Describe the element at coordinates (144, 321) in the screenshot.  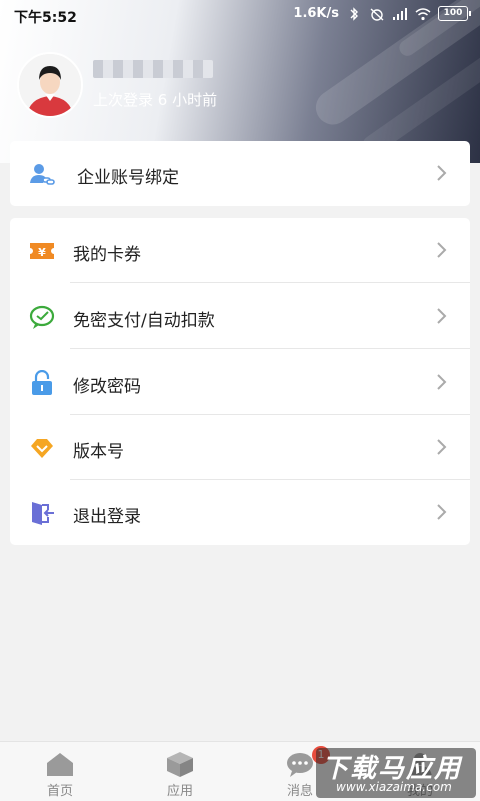
I see `menu-label: 免密支付/自动扣款` at that location.